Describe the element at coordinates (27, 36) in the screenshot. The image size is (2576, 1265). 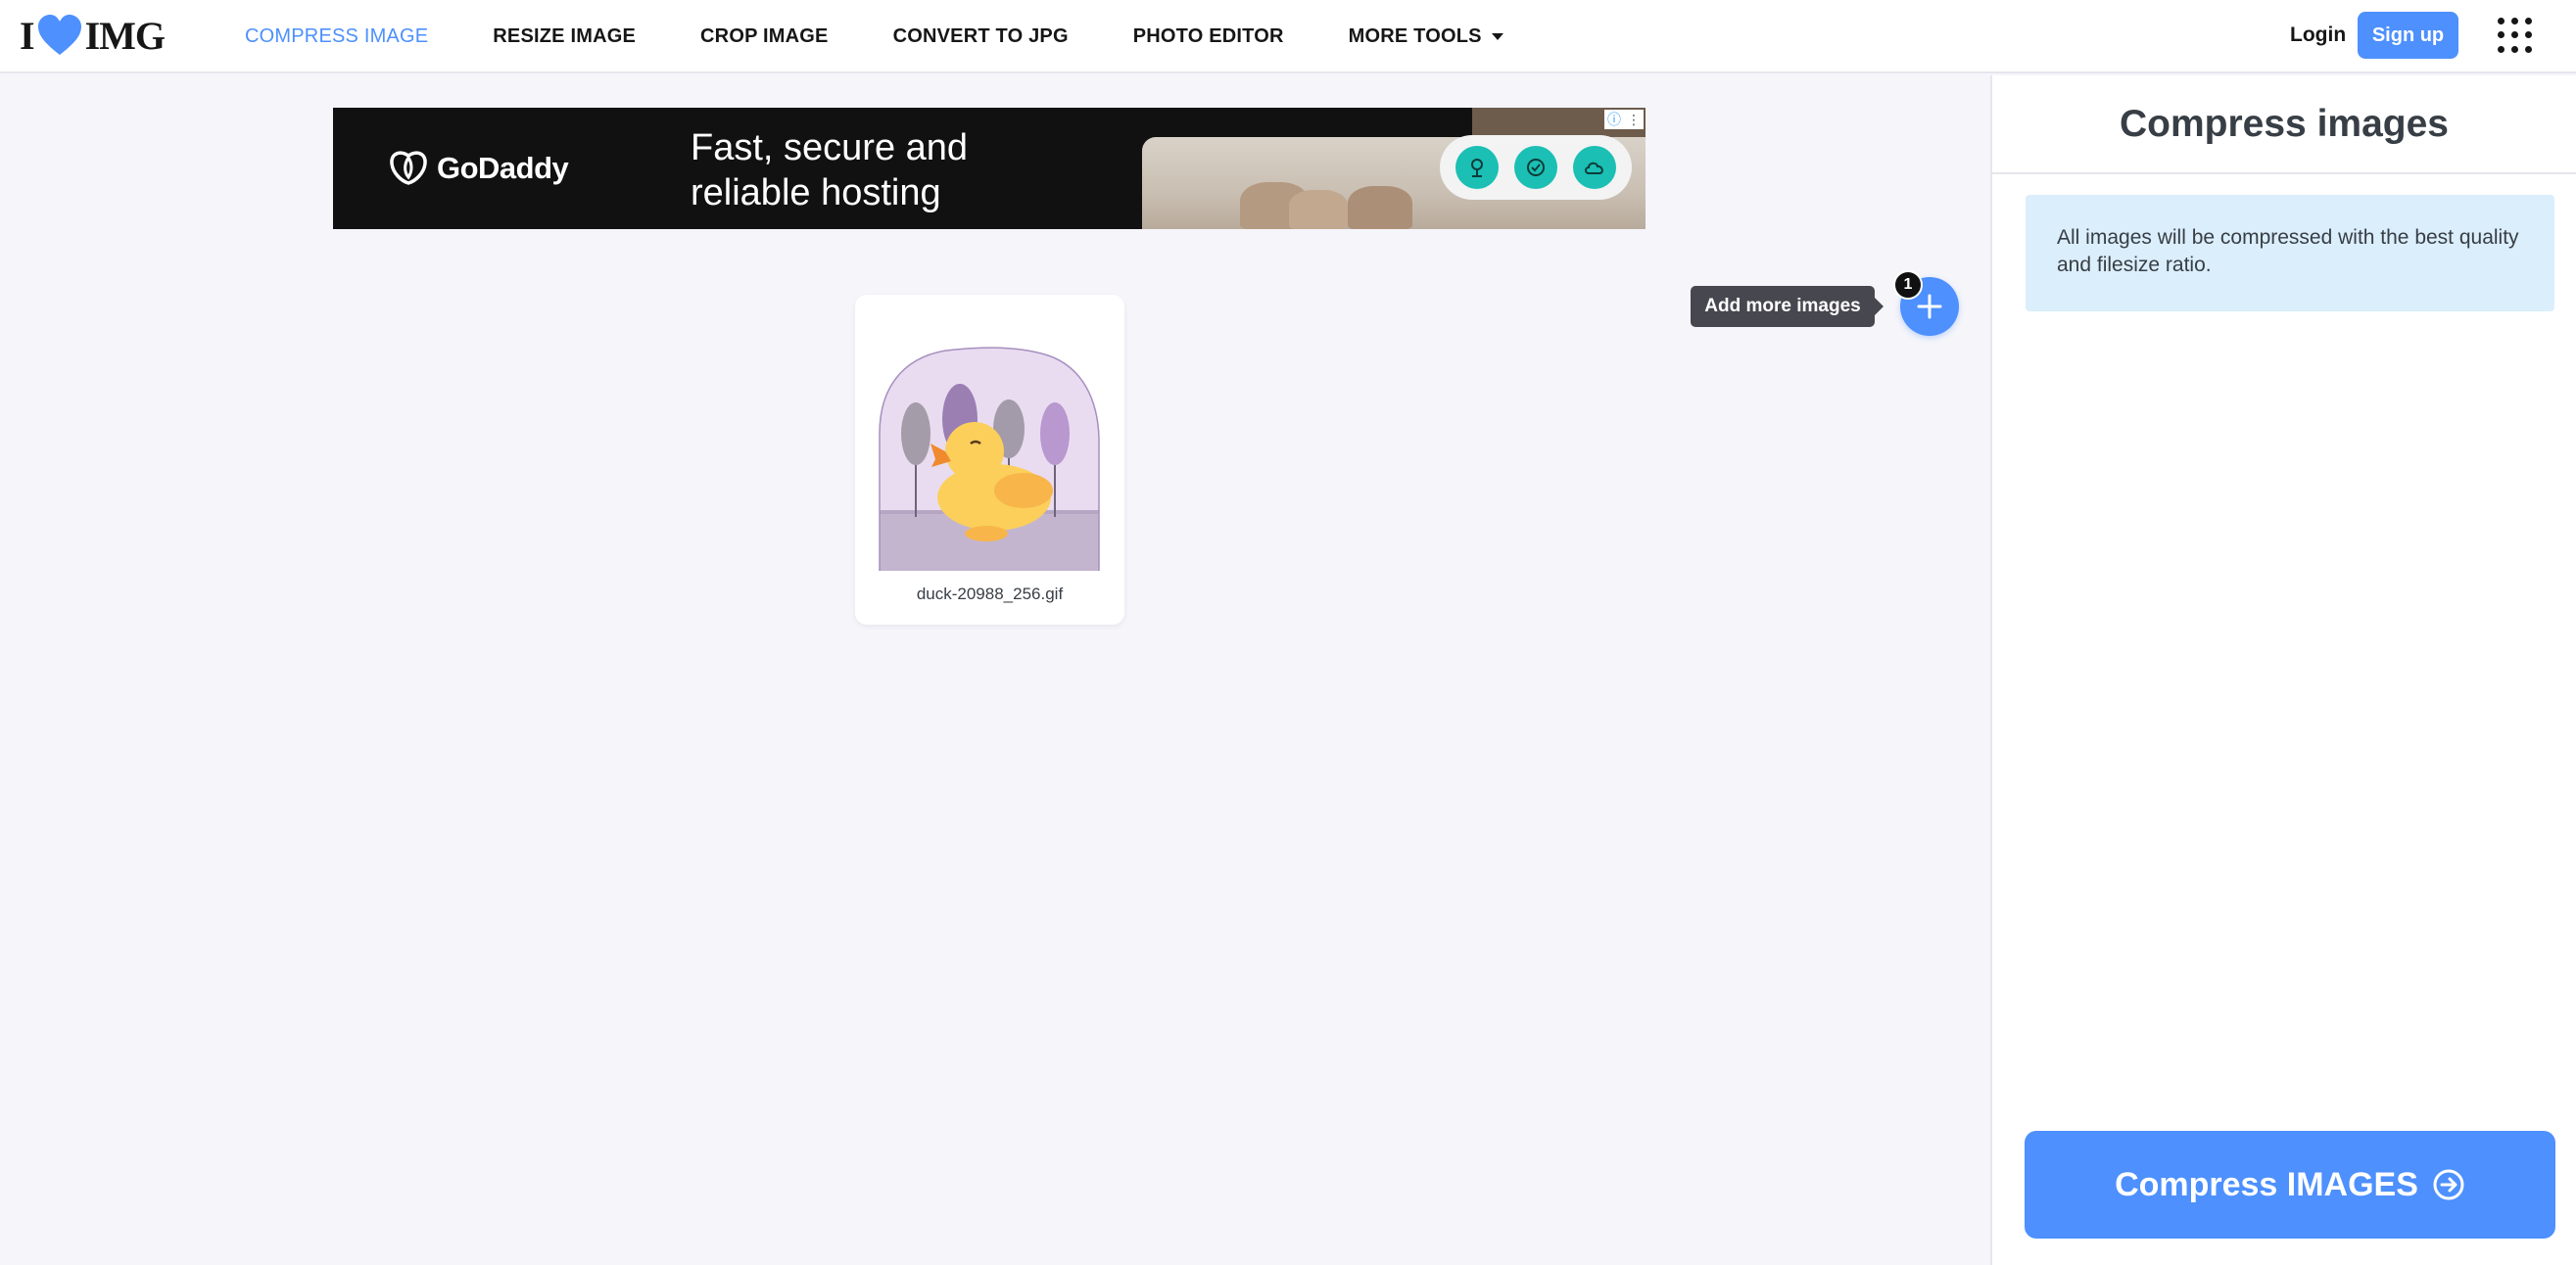
I see `logo-text-left: I` at that location.